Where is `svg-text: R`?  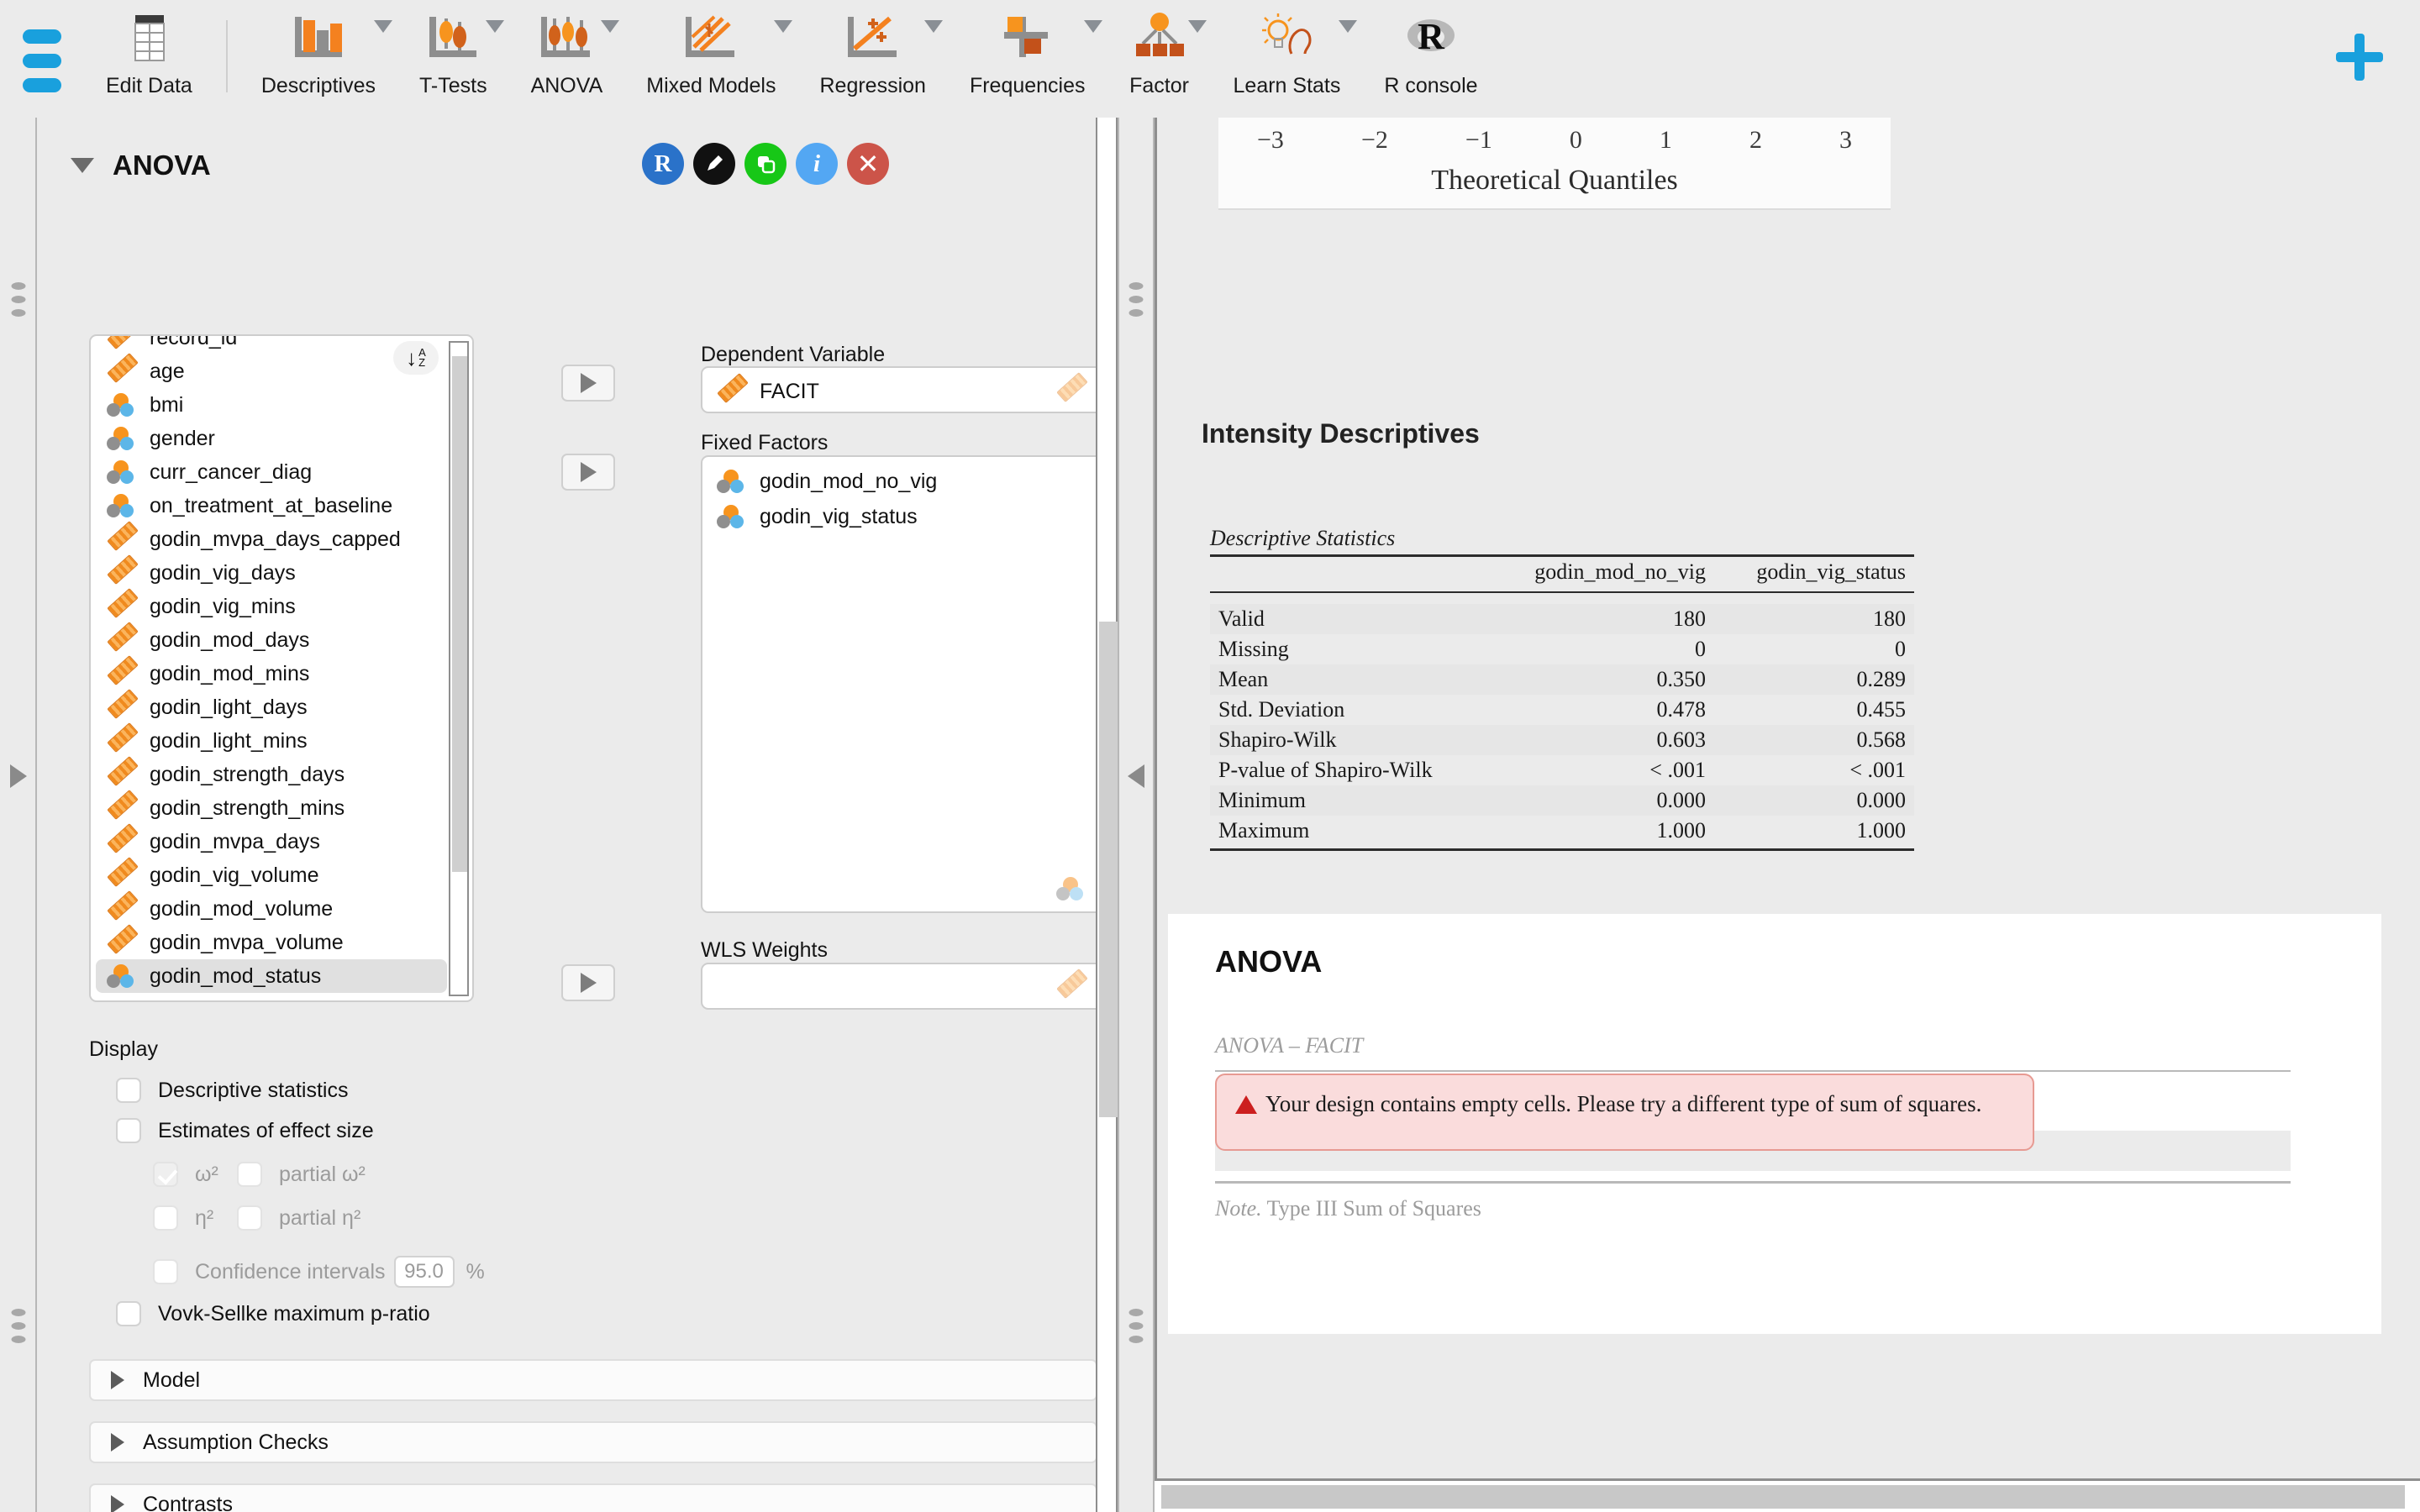 svg-text: R is located at coordinates (1432, 36).